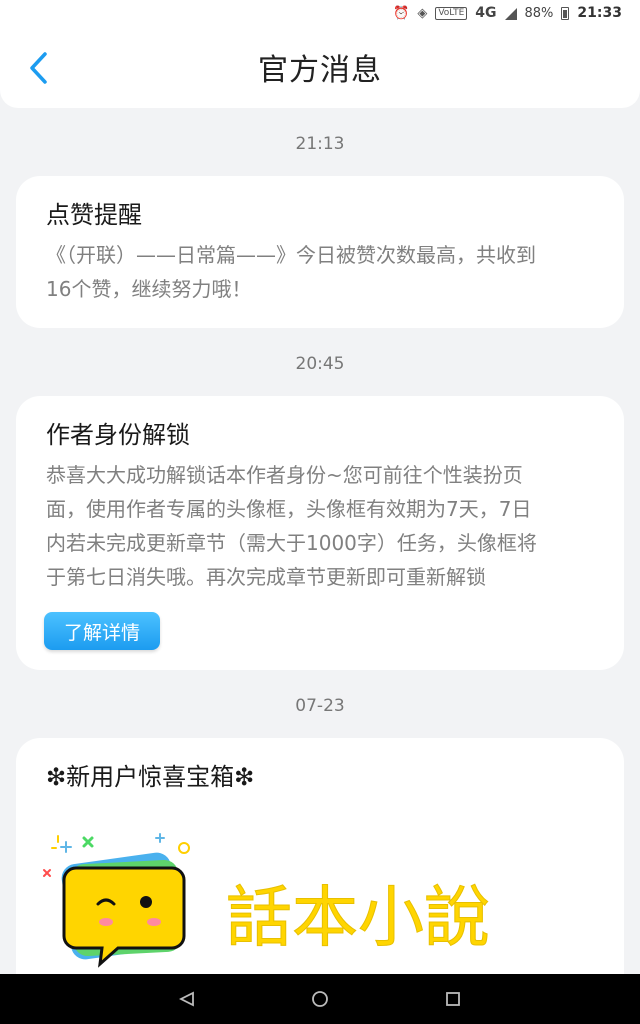  I want to click on nav-home-button, so click(320, 999).